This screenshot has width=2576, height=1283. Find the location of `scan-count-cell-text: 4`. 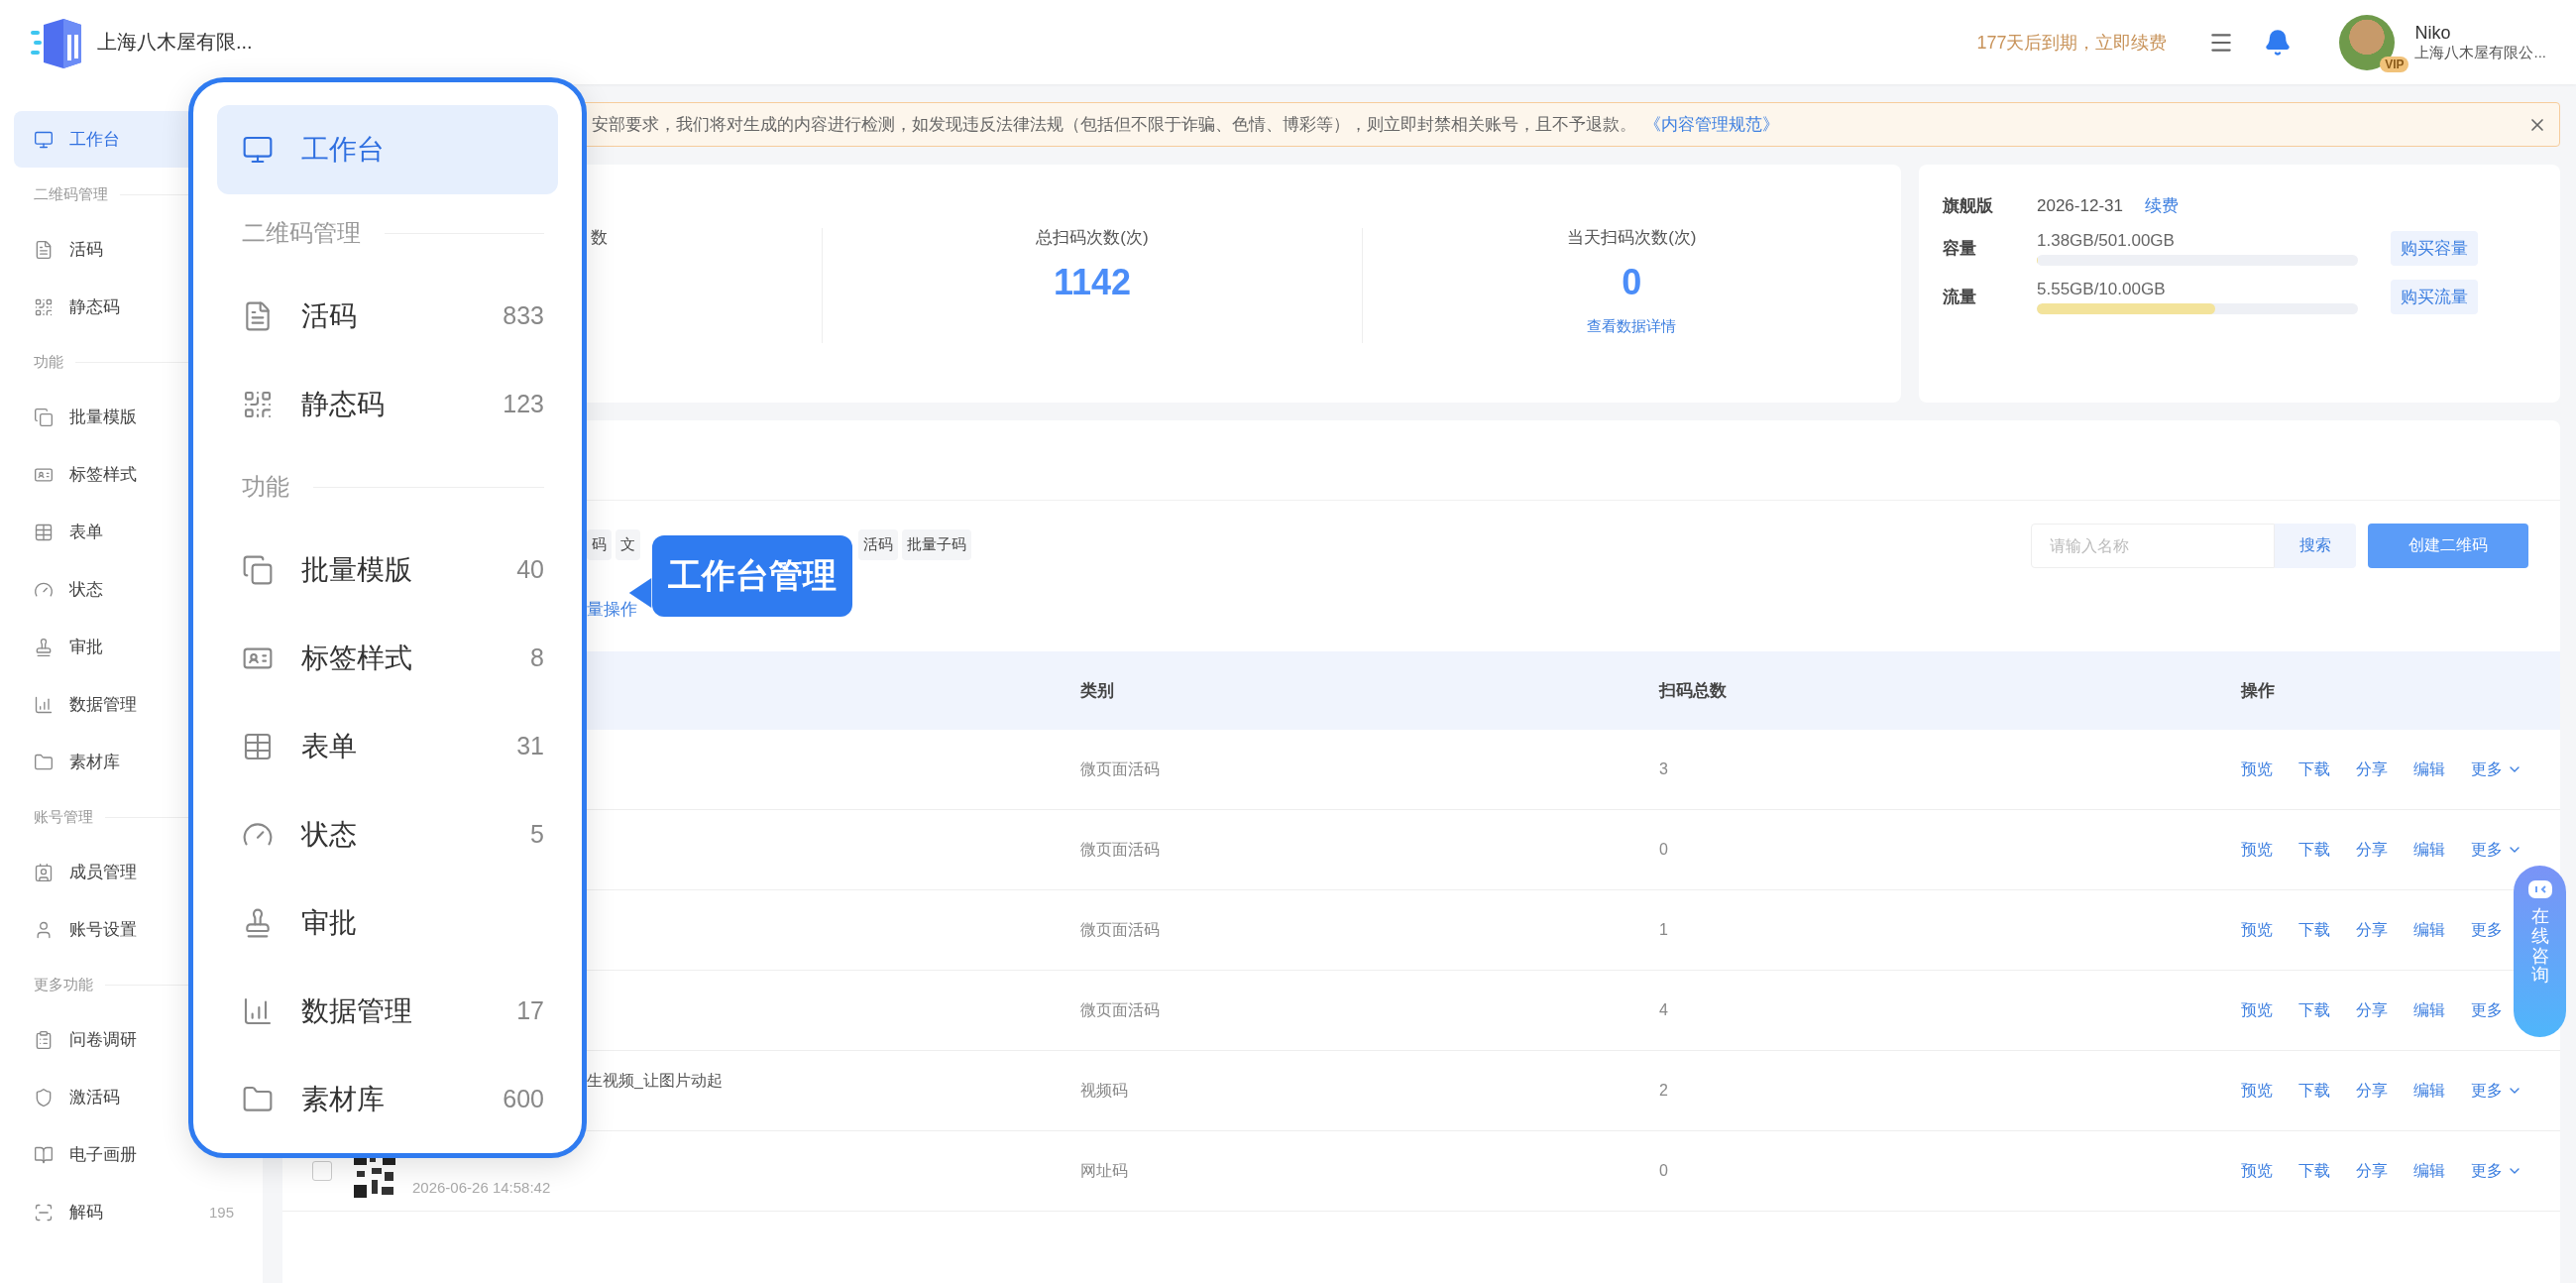

scan-count-cell-text: 4 is located at coordinates (1664, 1010).